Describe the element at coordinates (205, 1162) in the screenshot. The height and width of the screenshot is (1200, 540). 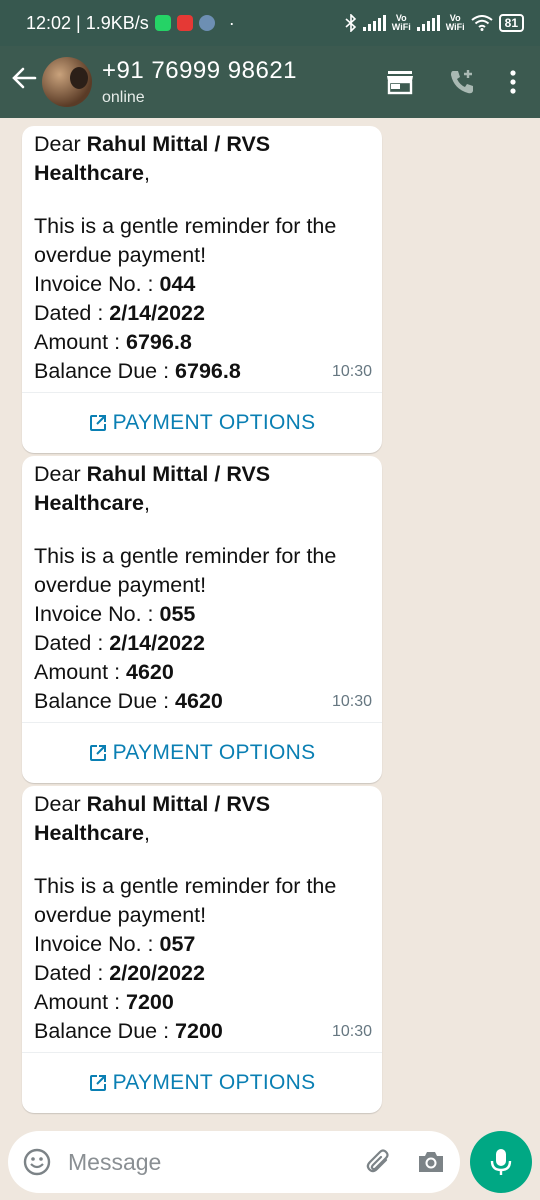
I see `message-input: Message` at that location.